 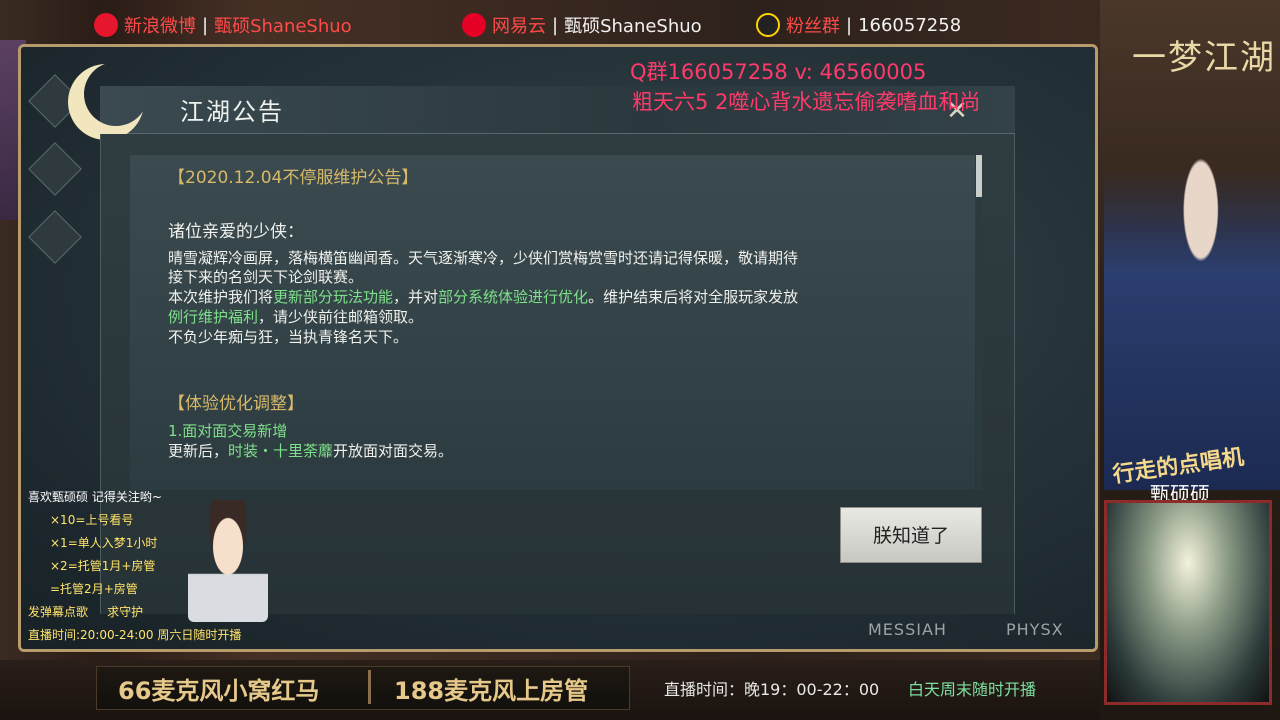 What do you see at coordinates (232, 112) in the screenshot?
I see `notice-title: 江湖公告` at bounding box center [232, 112].